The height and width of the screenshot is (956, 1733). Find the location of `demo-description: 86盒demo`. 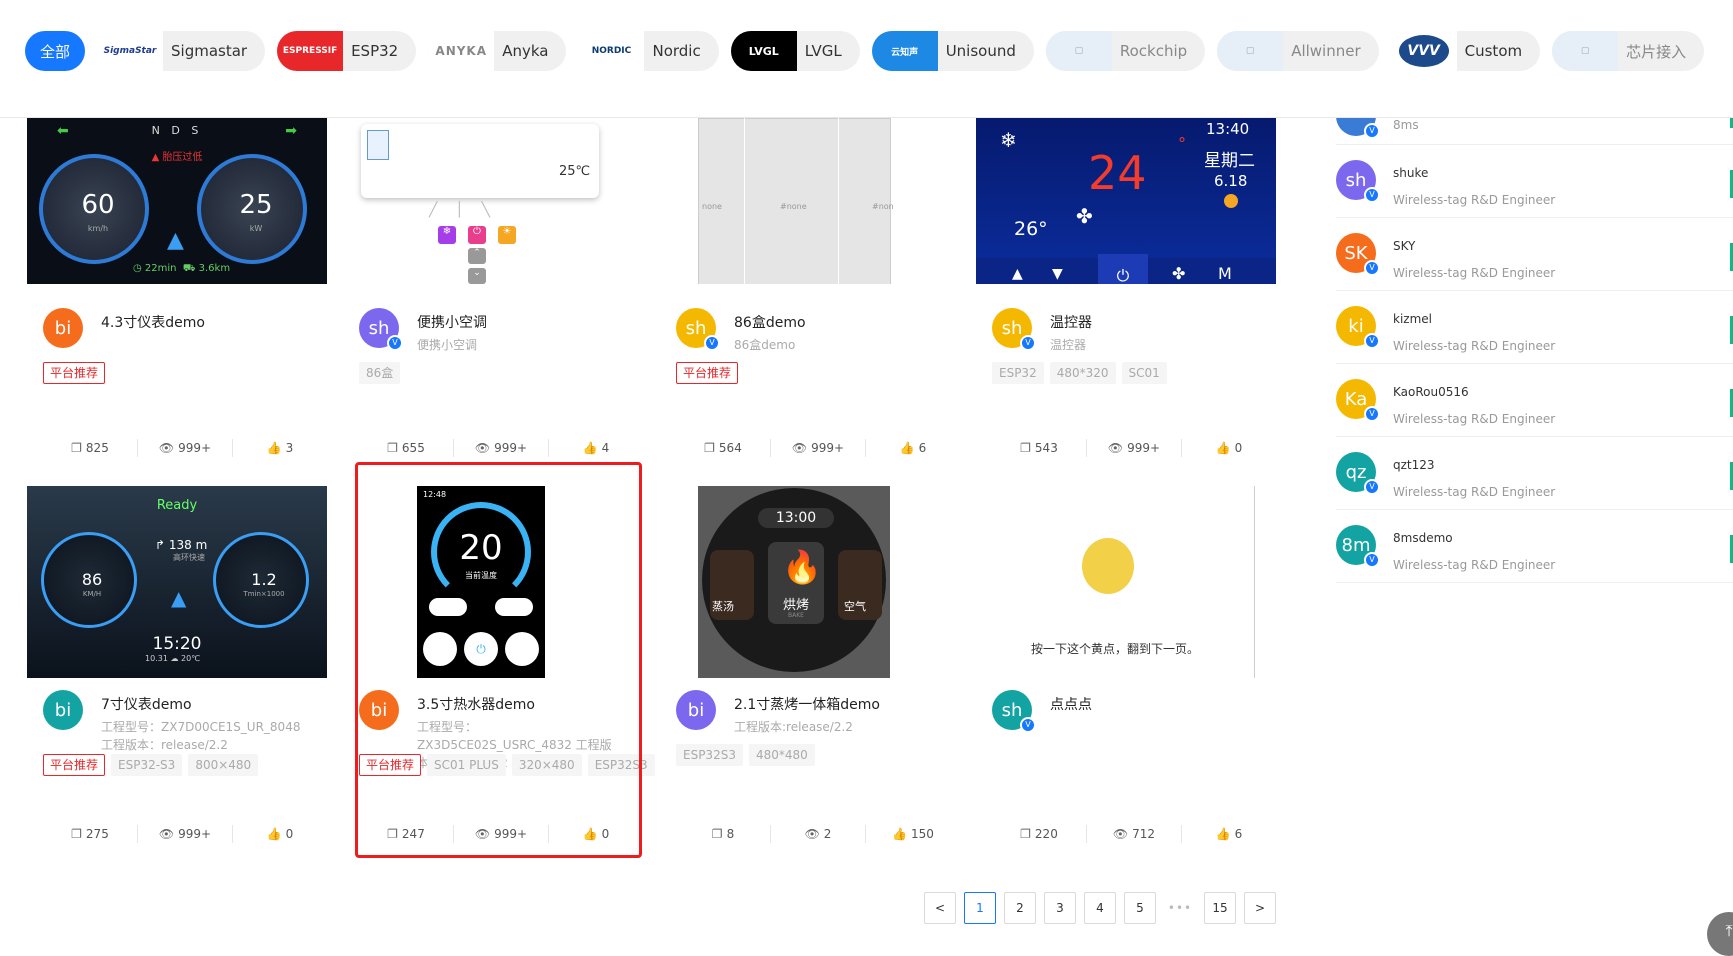

demo-description: 86盒demo is located at coordinates (765, 345).